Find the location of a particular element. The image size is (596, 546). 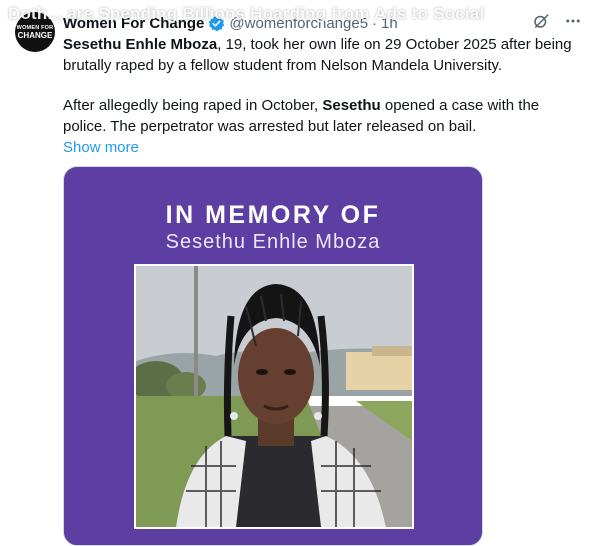

victim-first-name: Sesethu is located at coordinates (351, 105).